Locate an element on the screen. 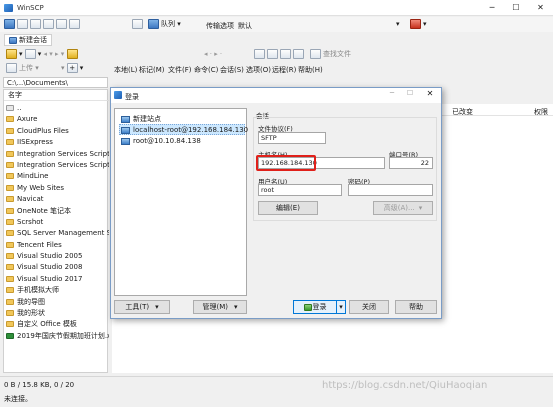  edit-local-icon: ▾ is located at coordinates (63, 68).